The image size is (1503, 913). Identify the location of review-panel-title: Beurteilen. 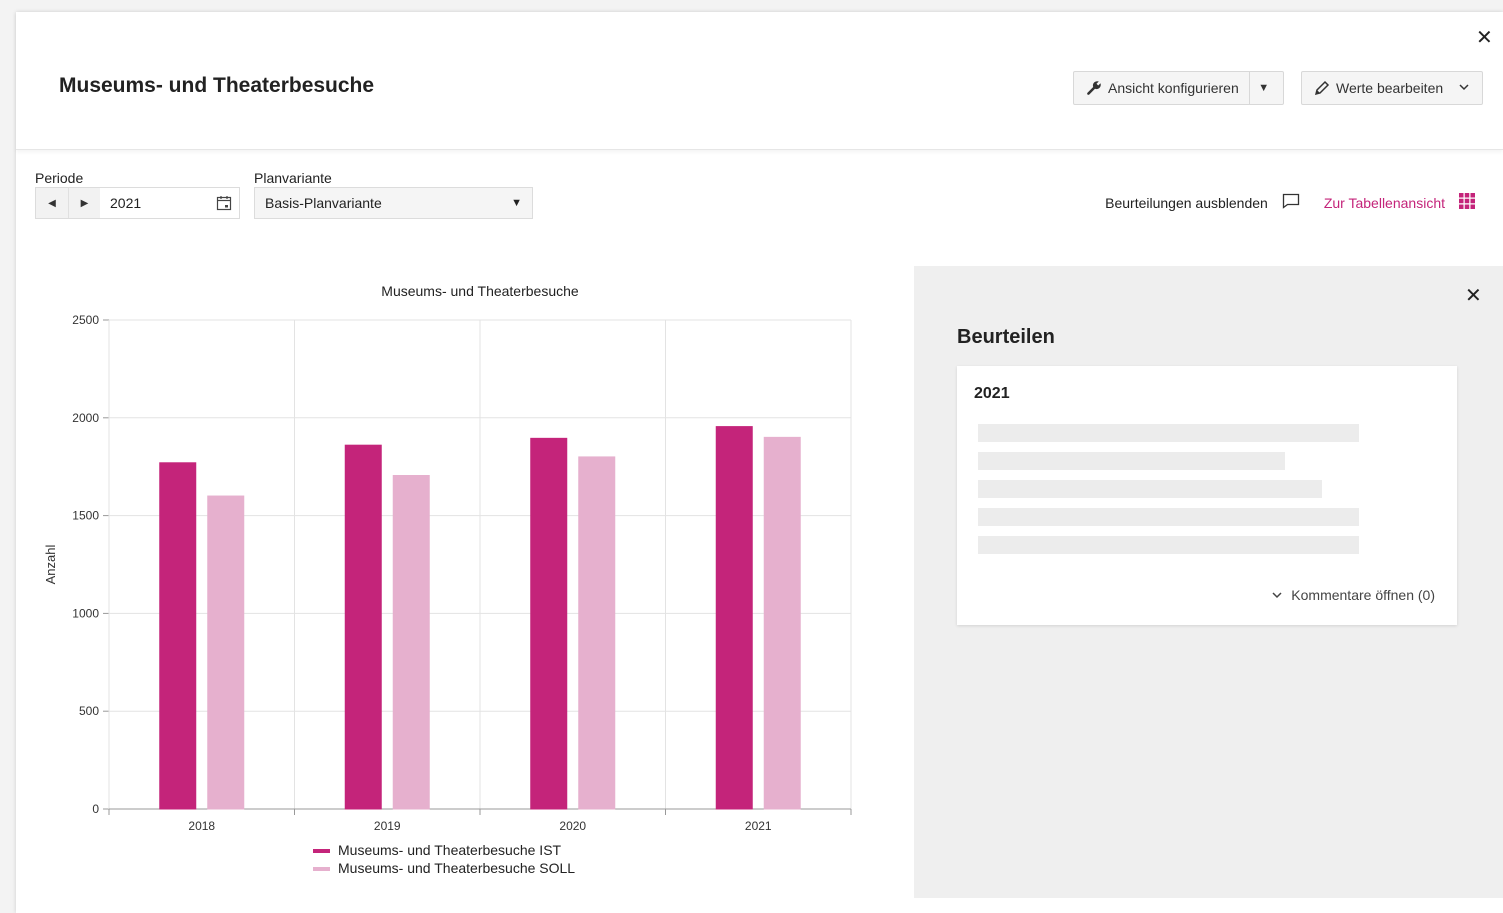
(1006, 337).